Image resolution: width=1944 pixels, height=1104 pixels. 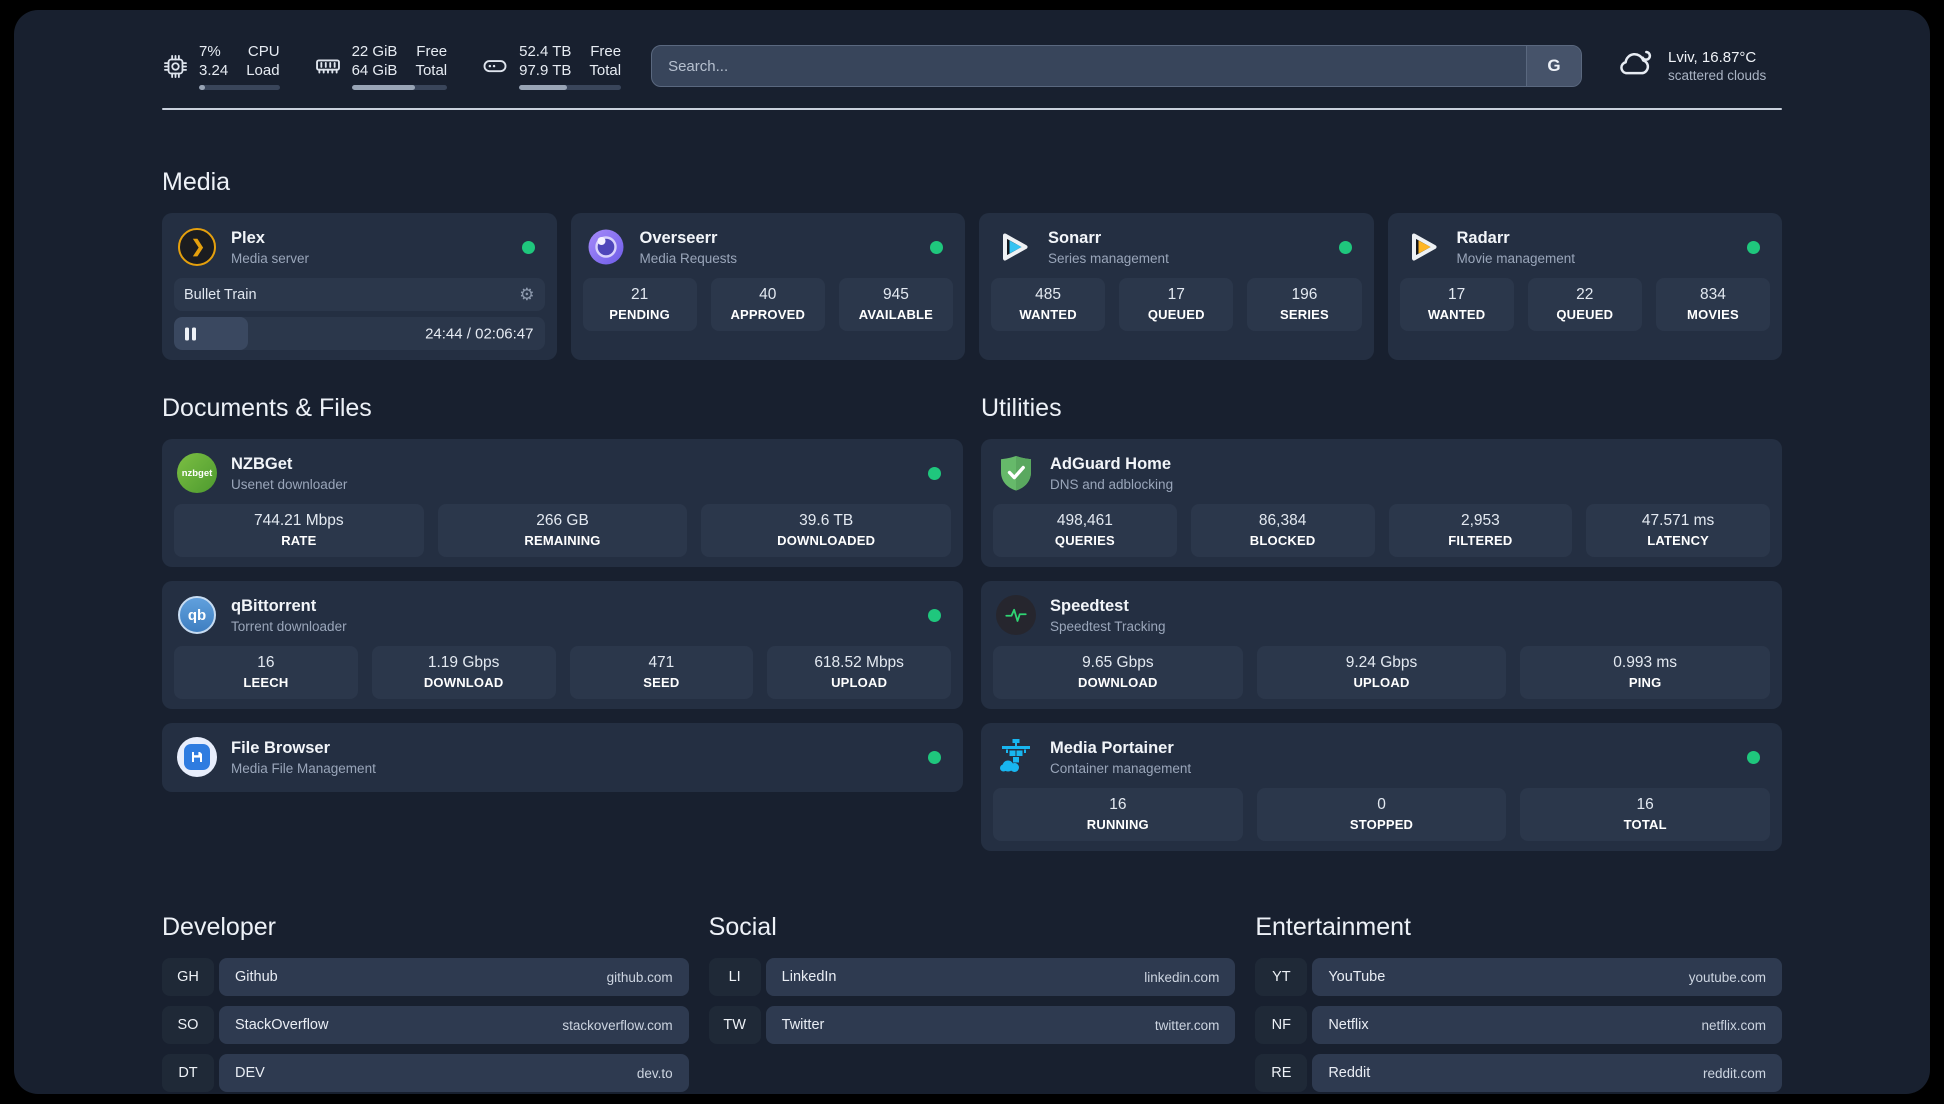 What do you see at coordinates (1518, 1025) in the screenshot?
I see `bookmark-netflix: NF Netflix netflix.com` at bounding box center [1518, 1025].